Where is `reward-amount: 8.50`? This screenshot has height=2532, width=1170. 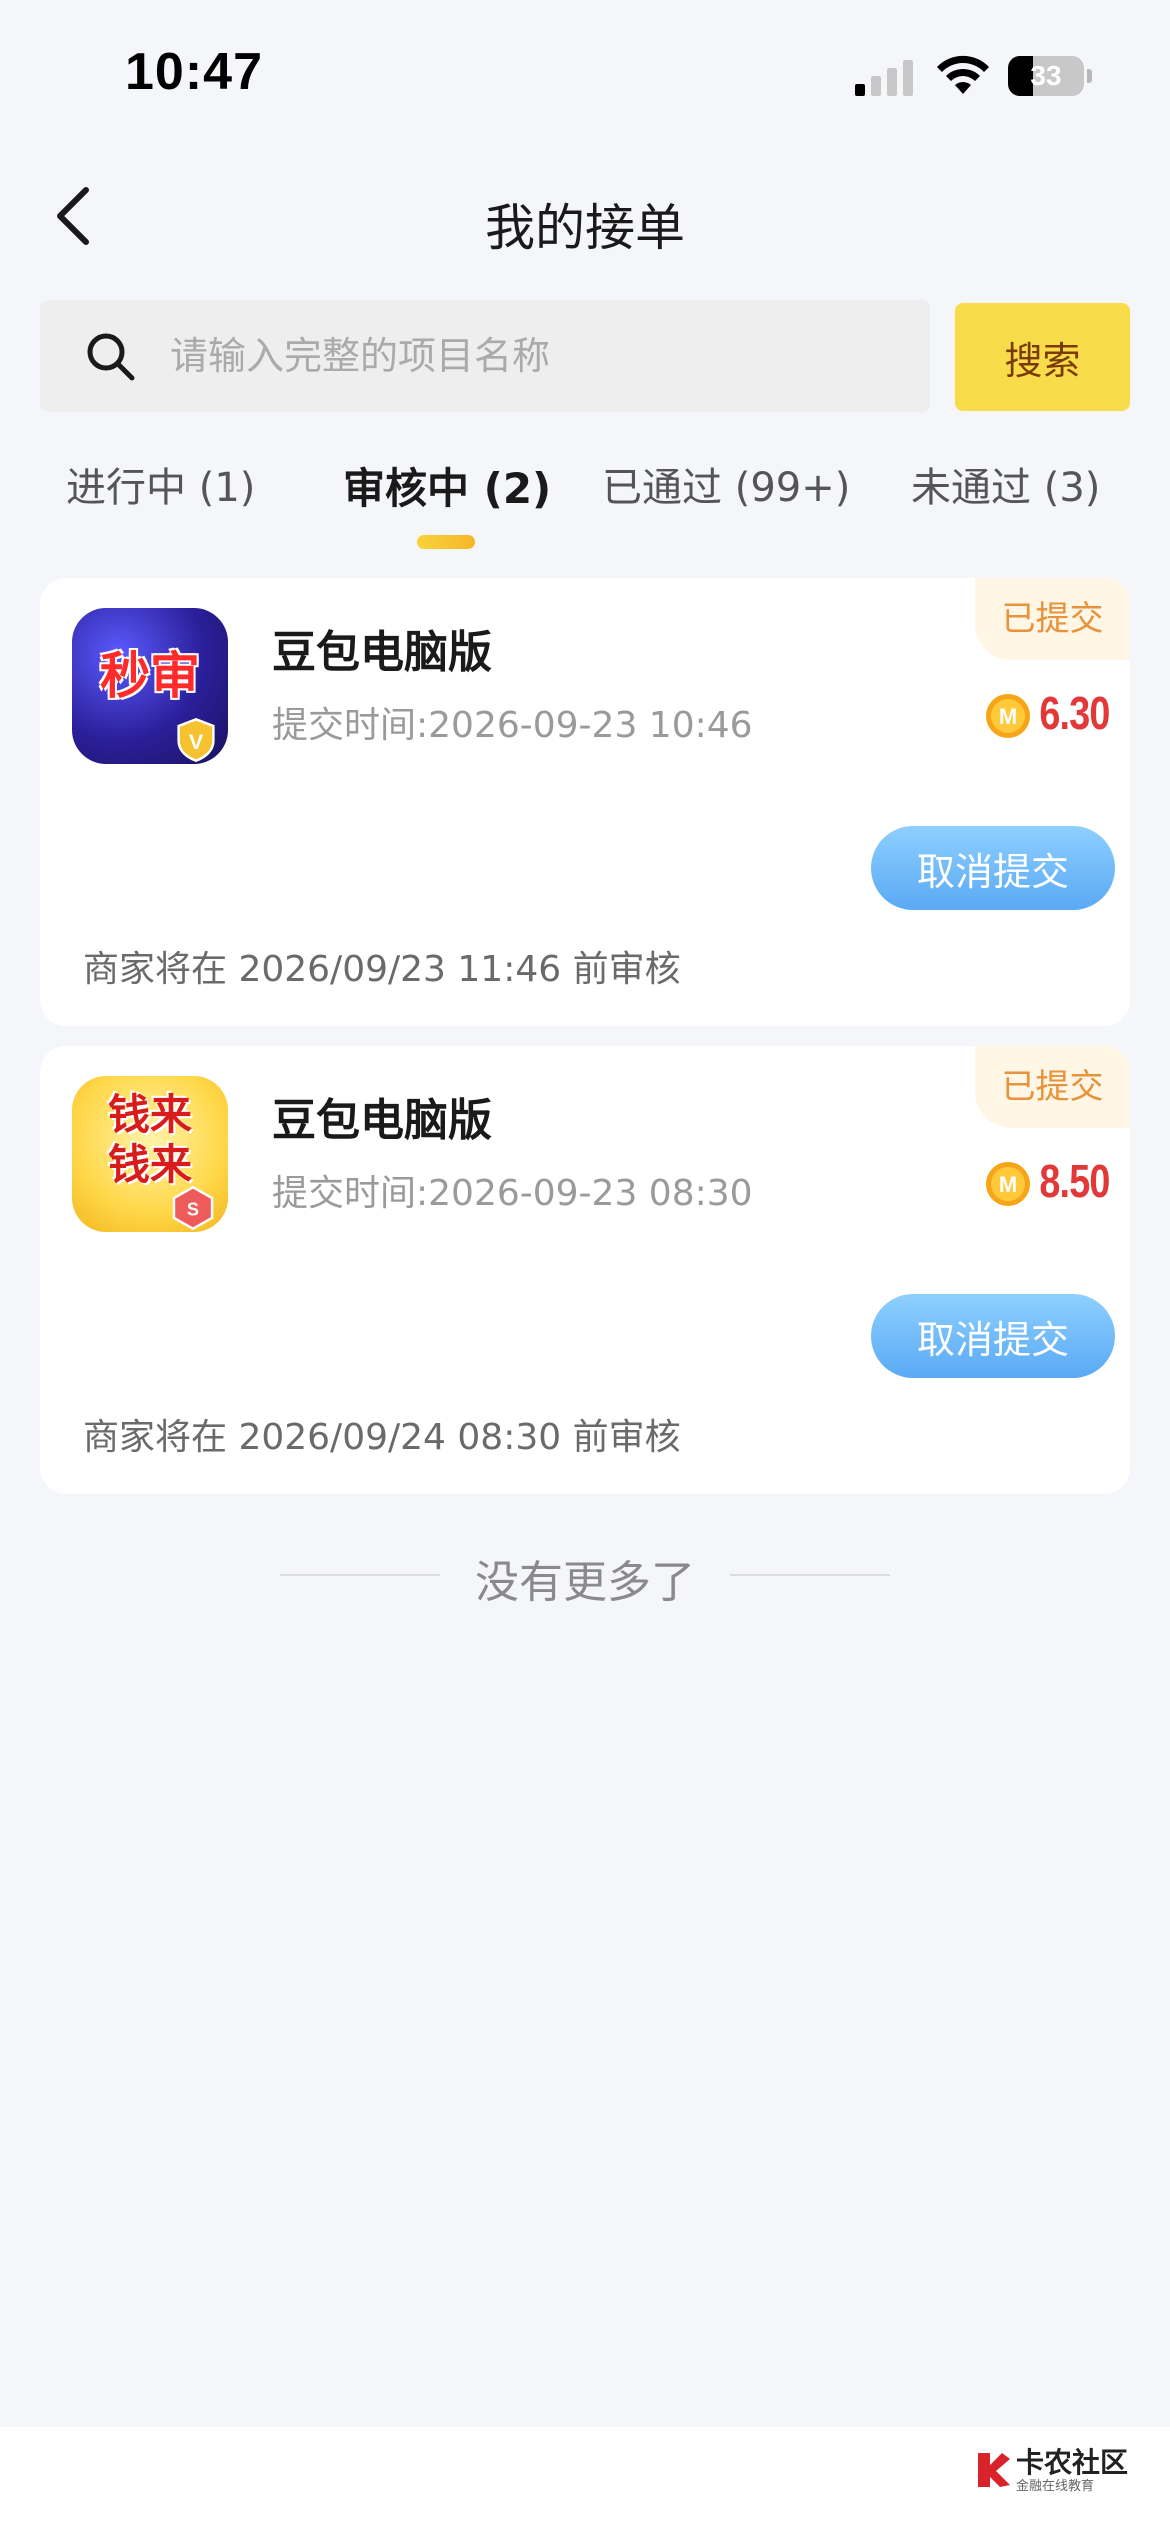
reward-amount: 8.50 is located at coordinates (1075, 1181).